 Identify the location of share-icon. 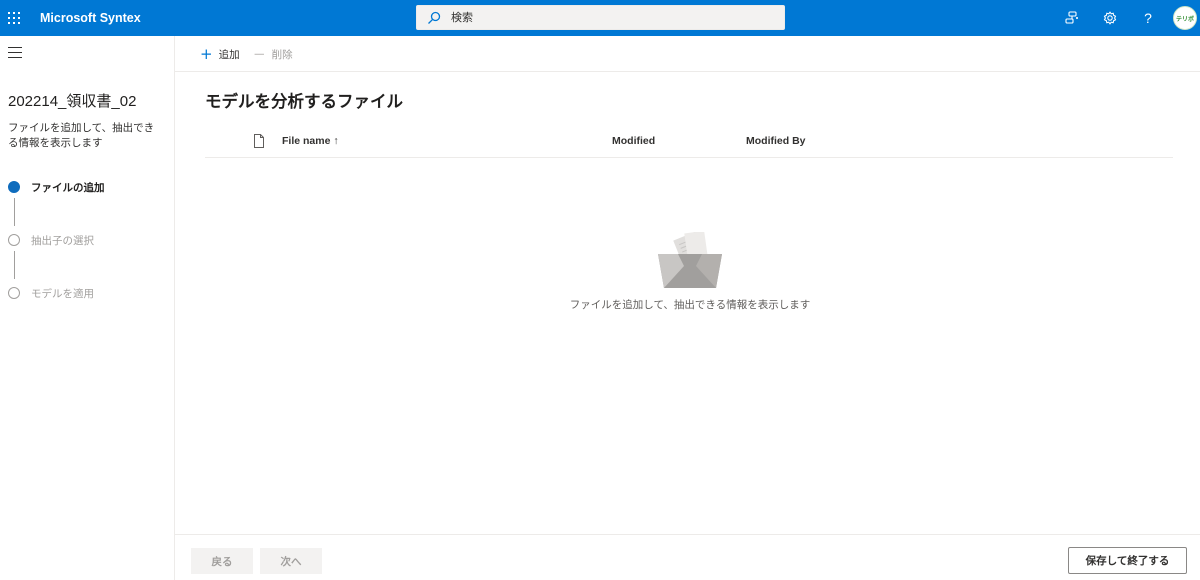
(1071, 17).